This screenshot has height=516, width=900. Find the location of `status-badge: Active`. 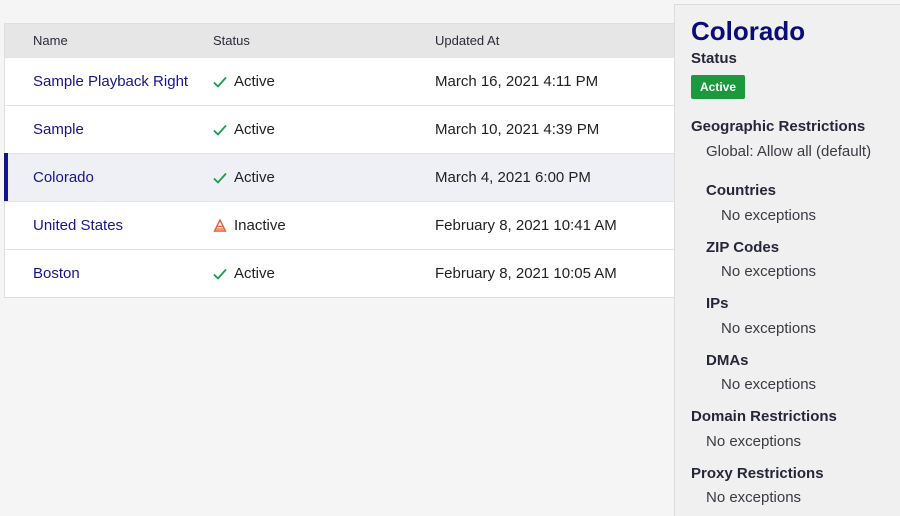

status-badge: Active is located at coordinates (718, 87).